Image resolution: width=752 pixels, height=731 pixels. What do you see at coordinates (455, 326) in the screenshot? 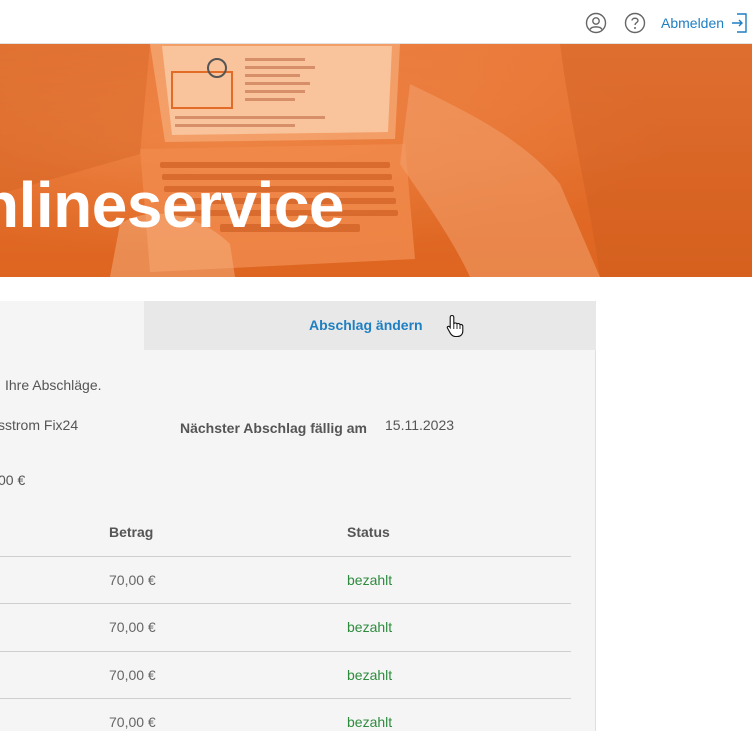
I see `hand-cursor-icon` at bounding box center [455, 326].